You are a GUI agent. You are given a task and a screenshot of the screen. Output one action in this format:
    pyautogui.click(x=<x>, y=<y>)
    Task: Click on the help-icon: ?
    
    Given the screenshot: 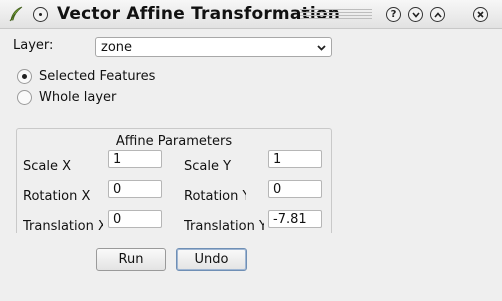 What is the action you would take?
    pyautogui.click(x=393, y=14)
    